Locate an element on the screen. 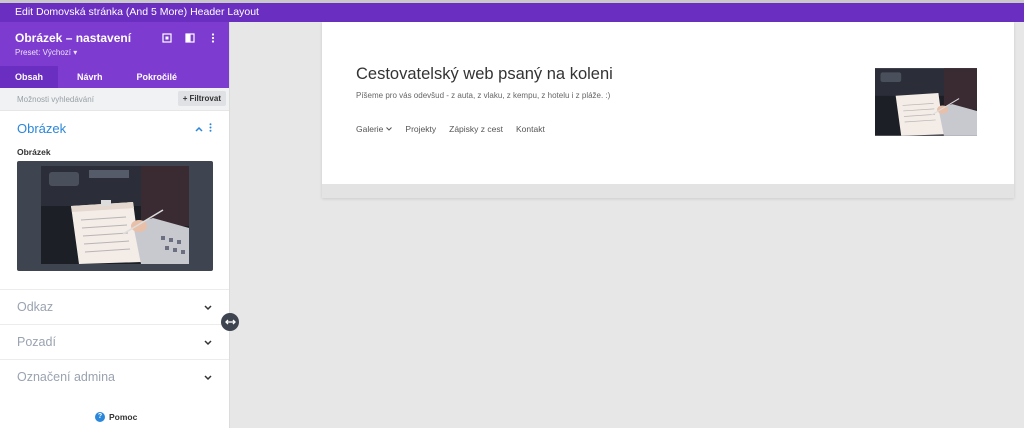 This screenshot has height=428, width=1024. help-icon: ? is located at coordinates (100, 417).